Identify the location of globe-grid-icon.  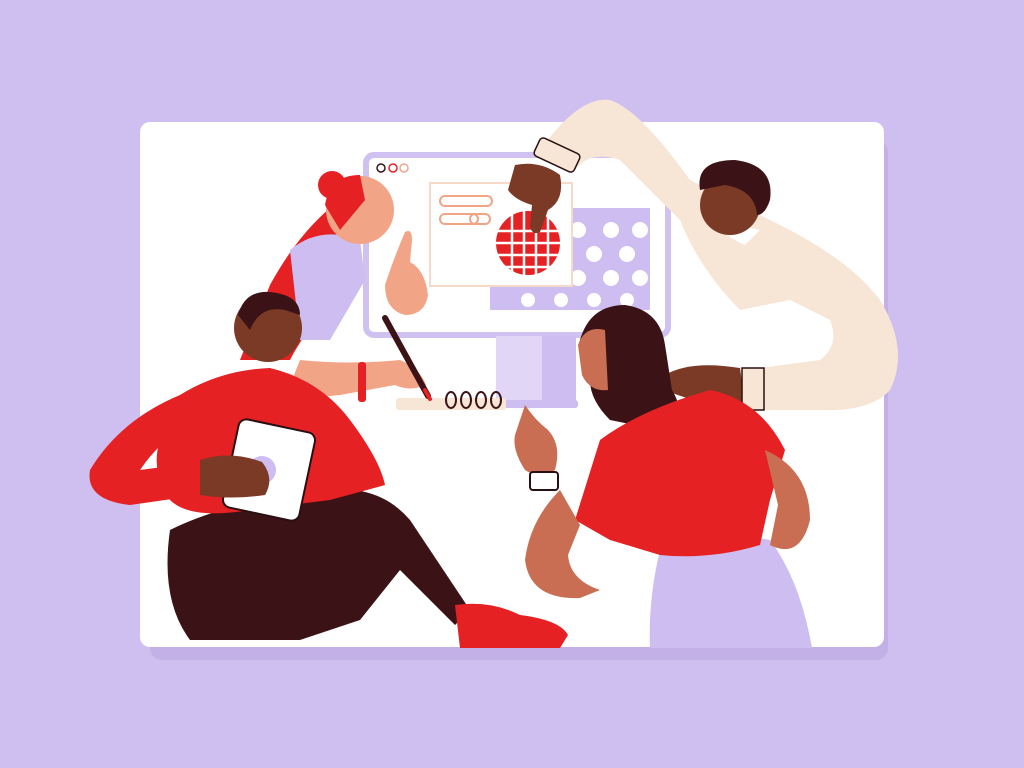
(528, 243).